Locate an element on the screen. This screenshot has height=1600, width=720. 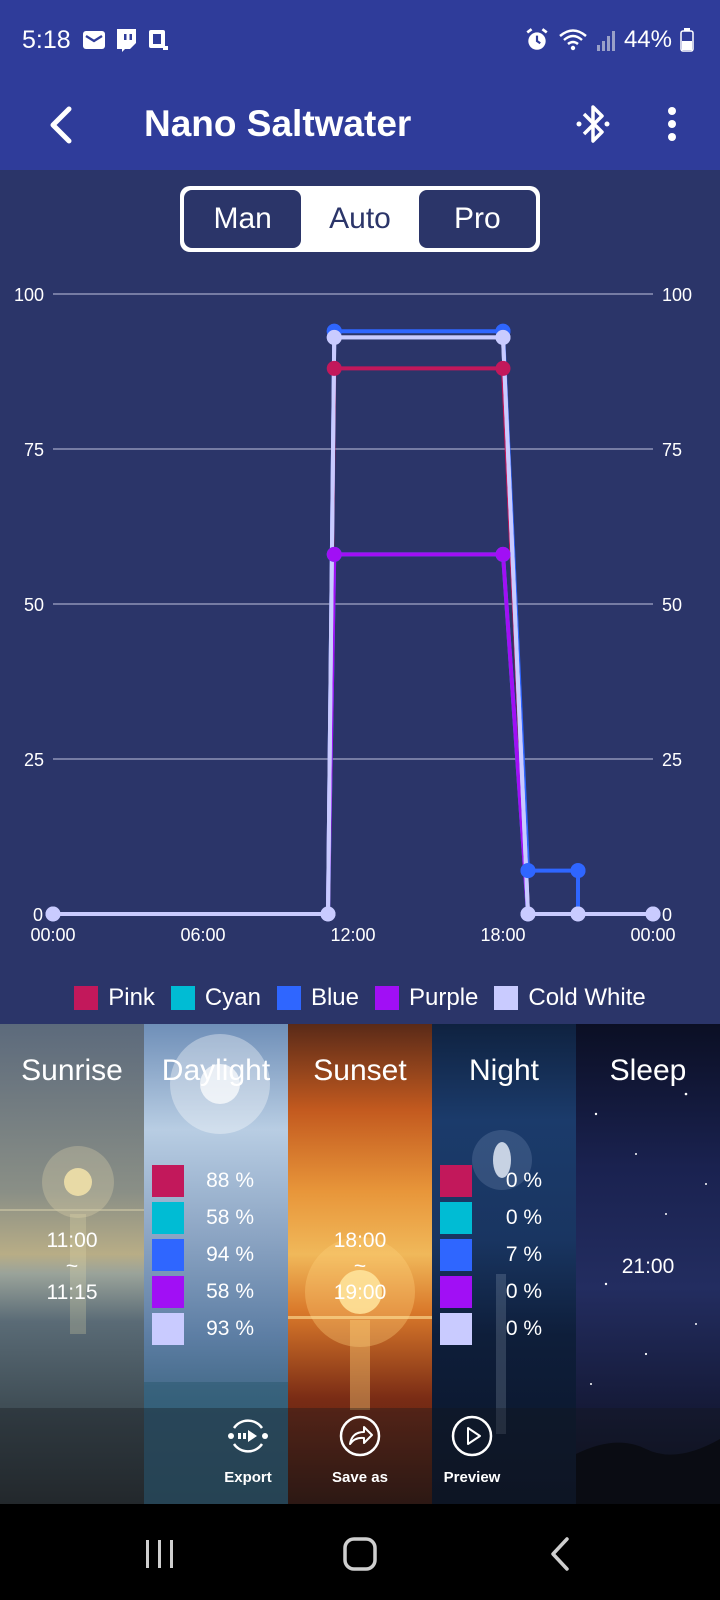
markers-blue-top is located at coordinates (456, 601).